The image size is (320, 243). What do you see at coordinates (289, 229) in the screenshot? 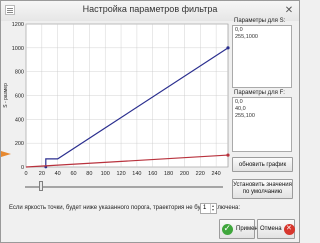
I see `cancel-icon` at bounding box center [289, 229].